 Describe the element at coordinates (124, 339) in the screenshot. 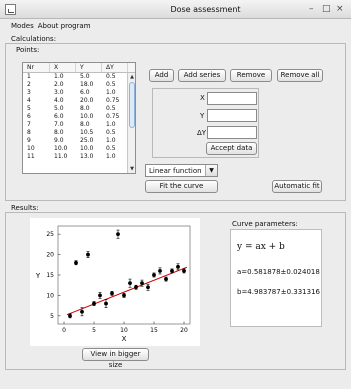

I see `x-axis-label: X` at that location.